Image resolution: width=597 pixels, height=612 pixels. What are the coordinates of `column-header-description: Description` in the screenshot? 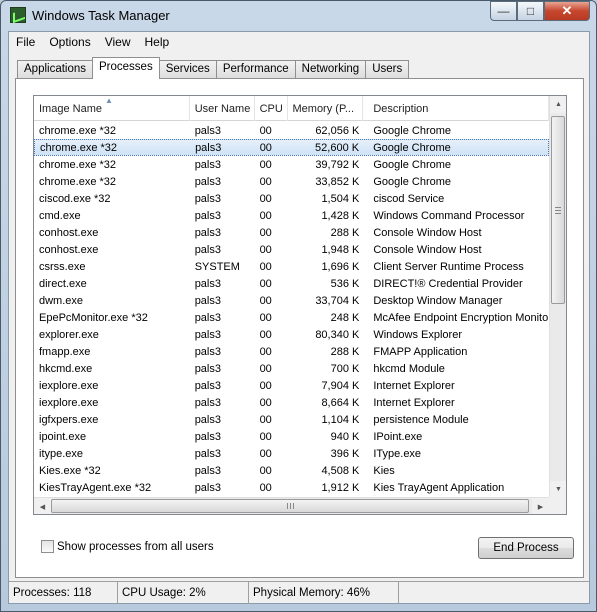 It's located at (456, 108).